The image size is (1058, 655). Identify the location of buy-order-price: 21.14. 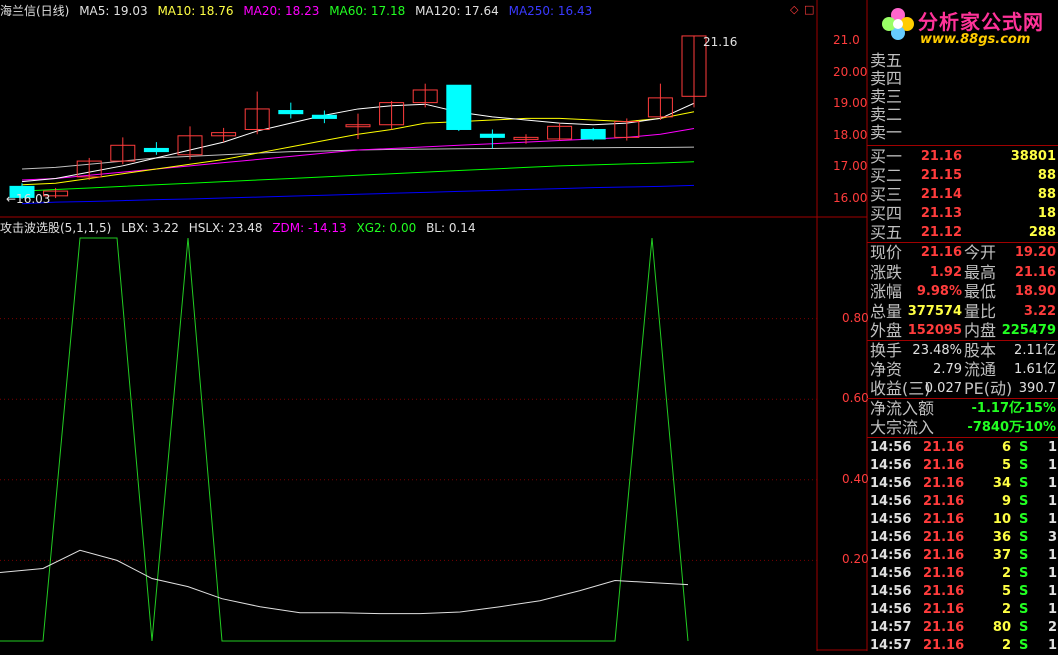
(941, 194).